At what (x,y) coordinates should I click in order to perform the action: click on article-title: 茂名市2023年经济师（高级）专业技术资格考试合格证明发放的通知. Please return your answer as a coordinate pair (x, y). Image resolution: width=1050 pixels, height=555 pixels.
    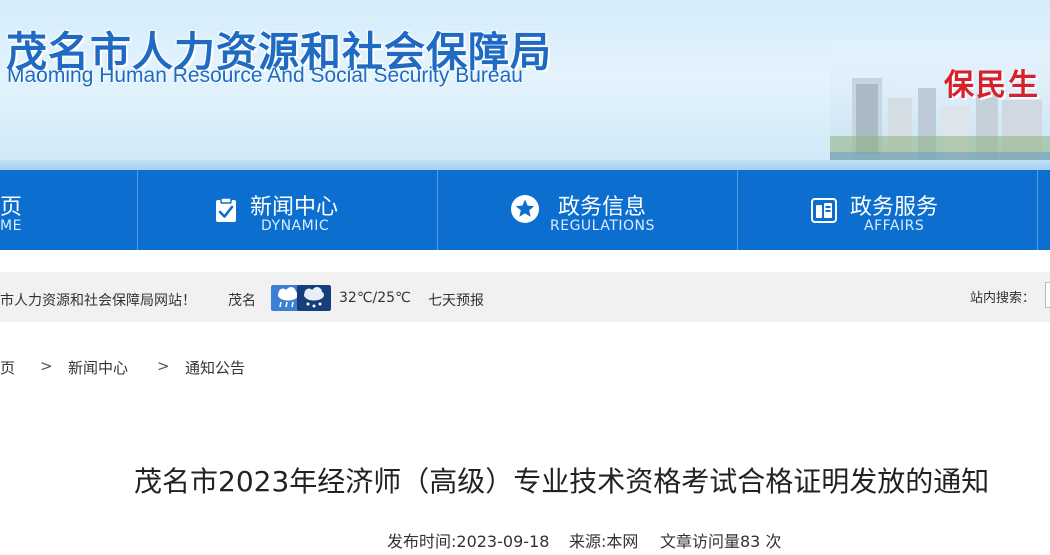
    Looking at the image, I should click on (562, 481).